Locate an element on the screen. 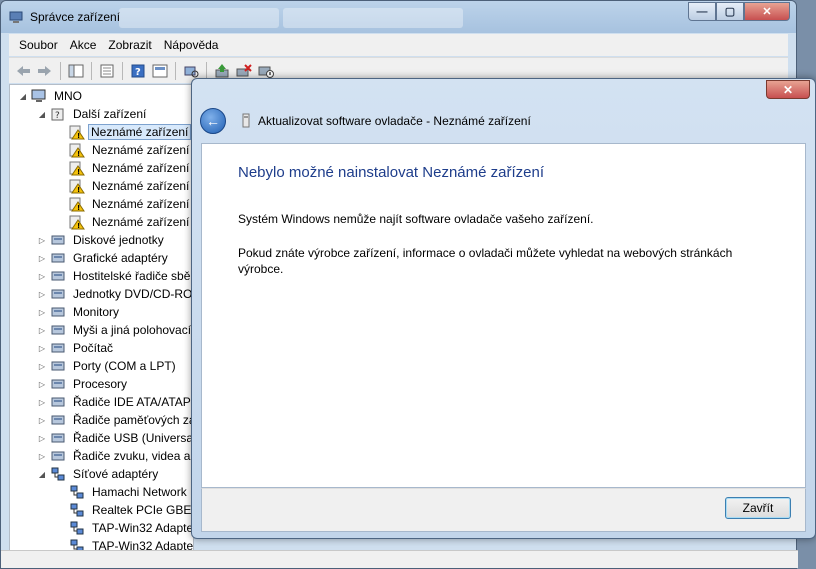 This screenshot has height=569, width=816. tree-node-category: ▷ Procesory is located at coordinates (84, 384).